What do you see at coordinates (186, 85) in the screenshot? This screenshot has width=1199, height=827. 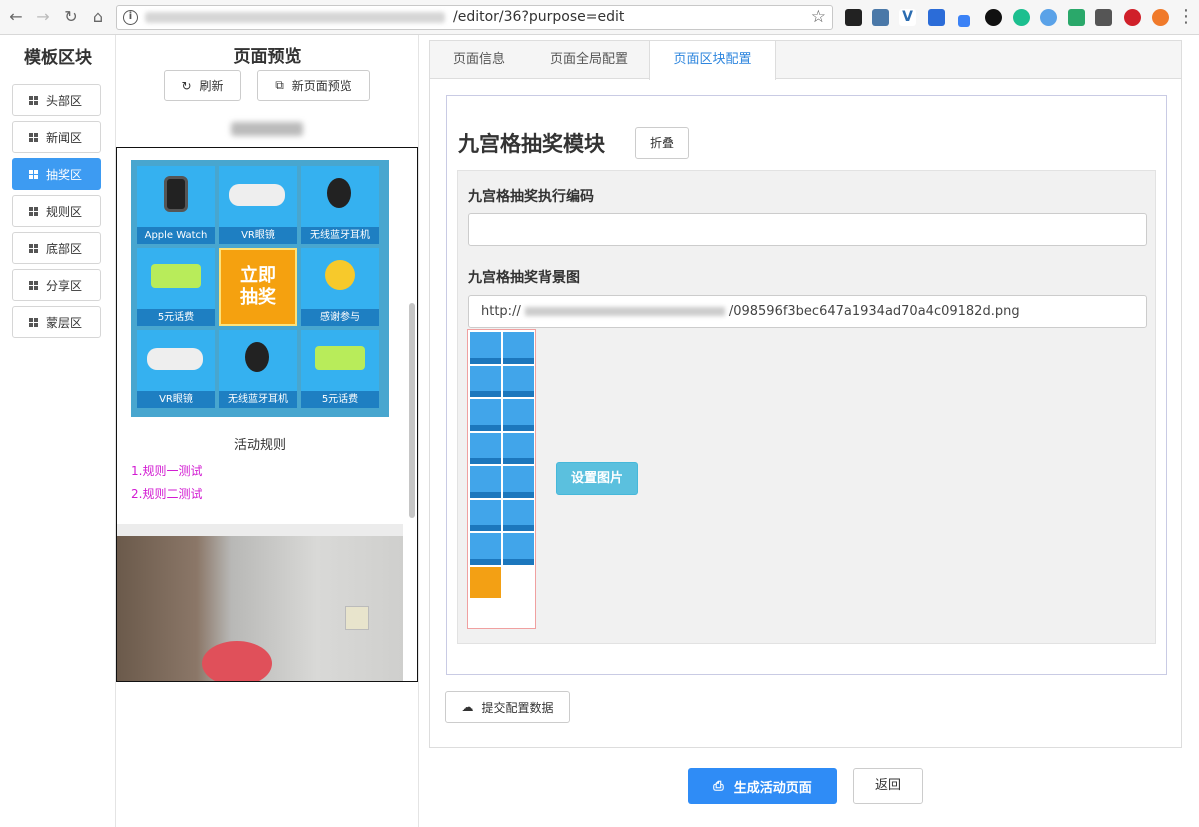 I see `refresh-icon: ↻` at bounding box center [186, 85].